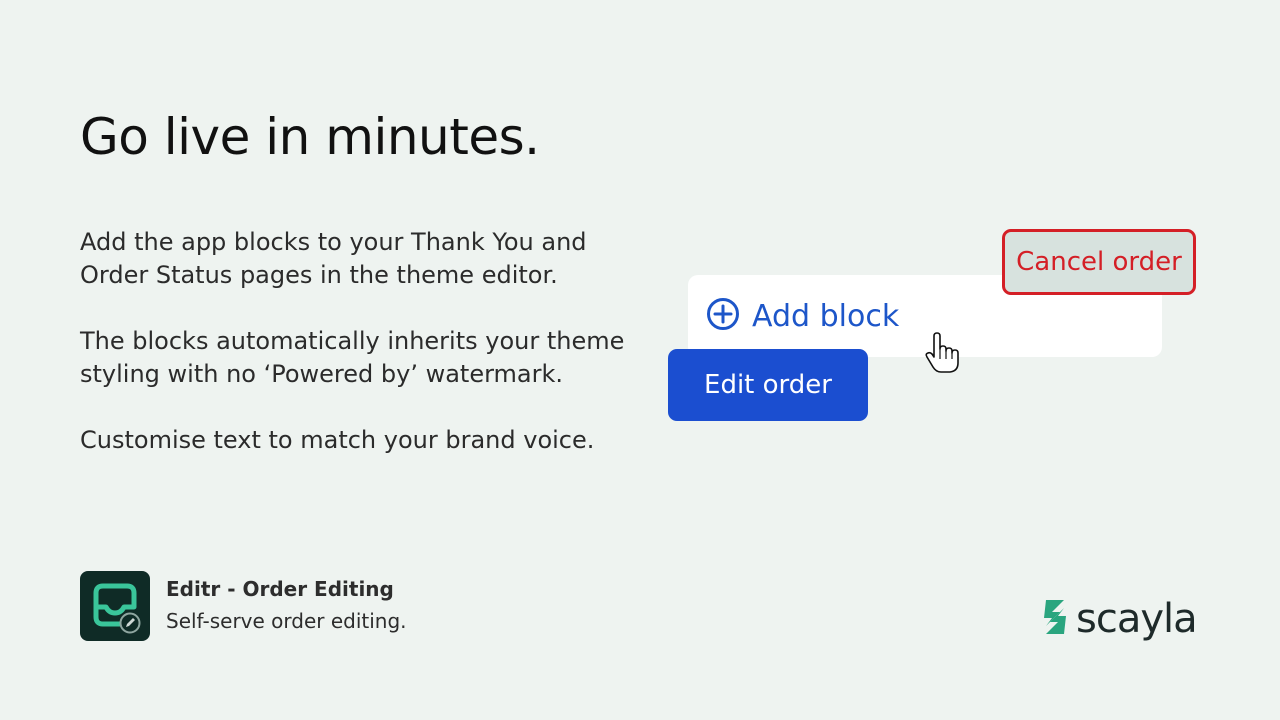 The width and height of the screenshot is (1280, 720). Describe the element at coordinates (1055, 619) in the screenshot. I see `scayla-logo-icon` at that location.